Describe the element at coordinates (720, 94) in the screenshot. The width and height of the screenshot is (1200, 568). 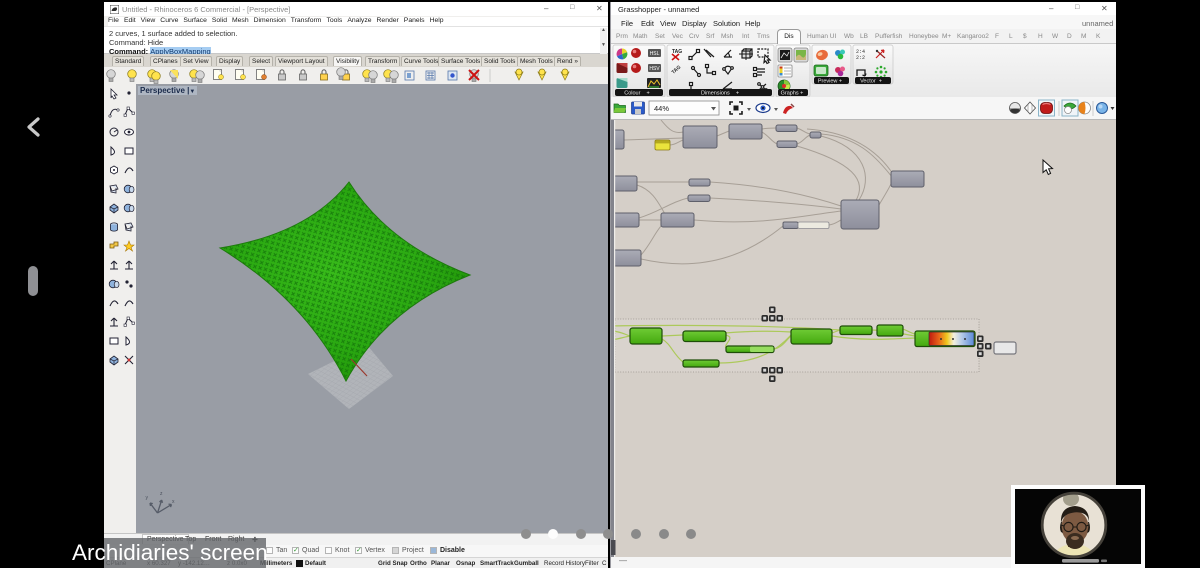
I see `svg-text: Dimensions +` at that location.